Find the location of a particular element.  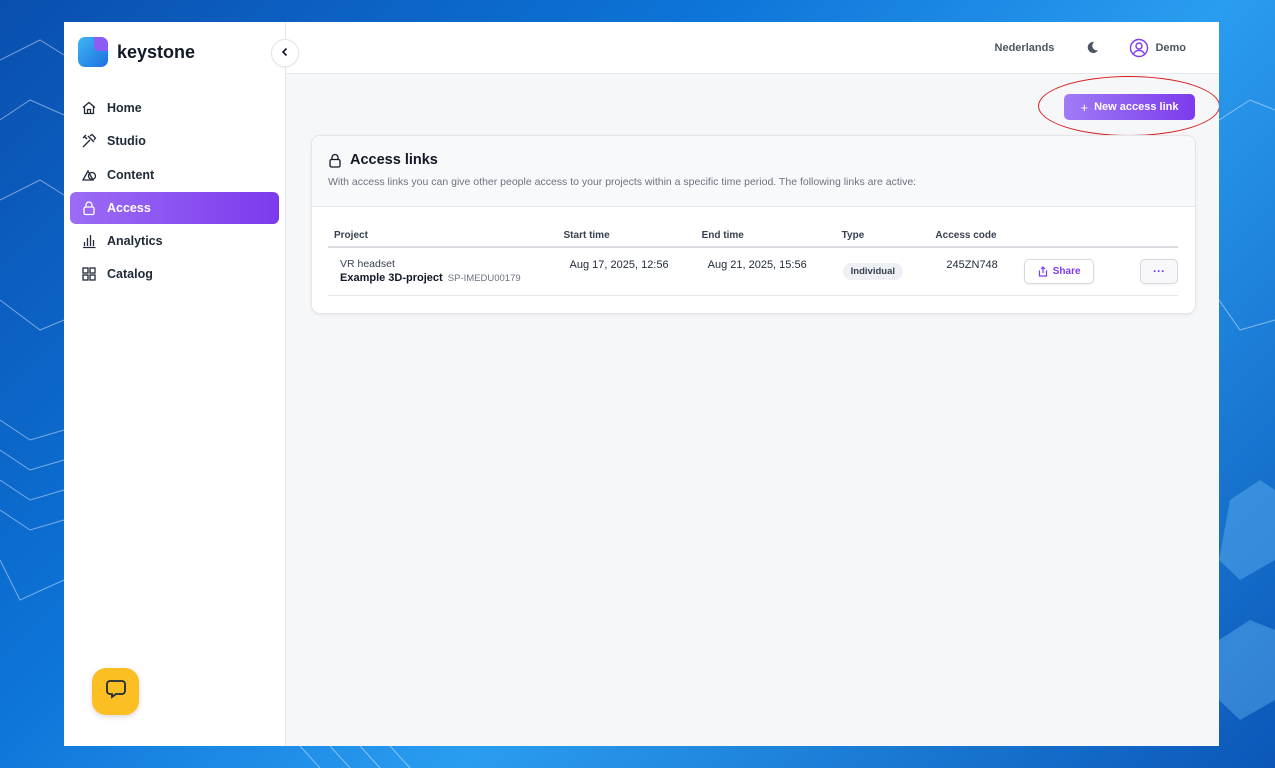

col-end-time: End time is located at coordinates (765, 236).